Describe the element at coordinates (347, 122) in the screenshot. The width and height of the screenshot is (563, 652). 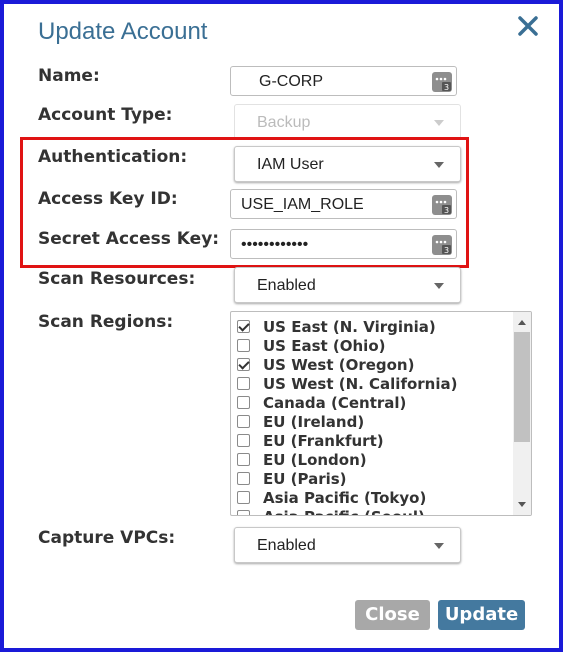
I see `account-type-select: Backup` at that location.